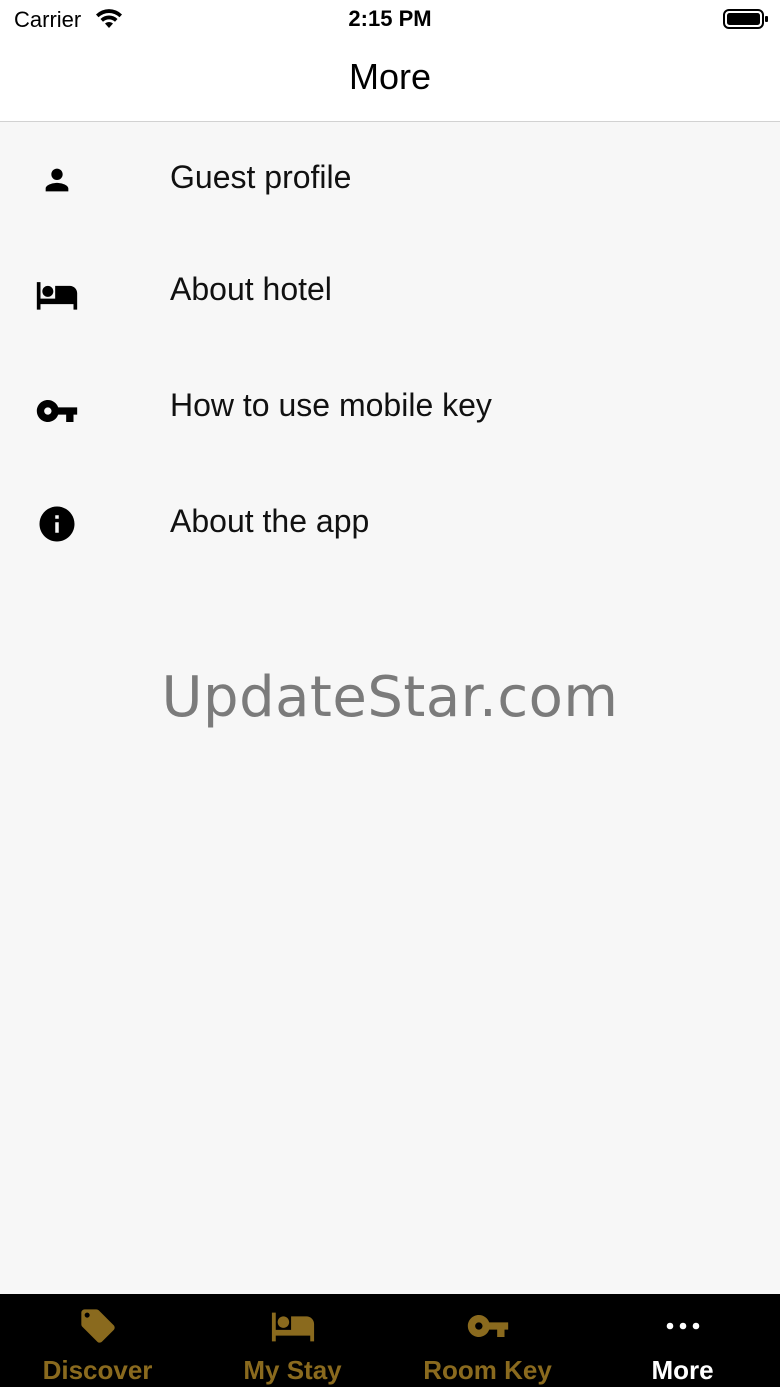 The image size is (780, 1387). Describe the element at coordinates (745, 19) in the screenshot. I see `battery-icon` at that location.